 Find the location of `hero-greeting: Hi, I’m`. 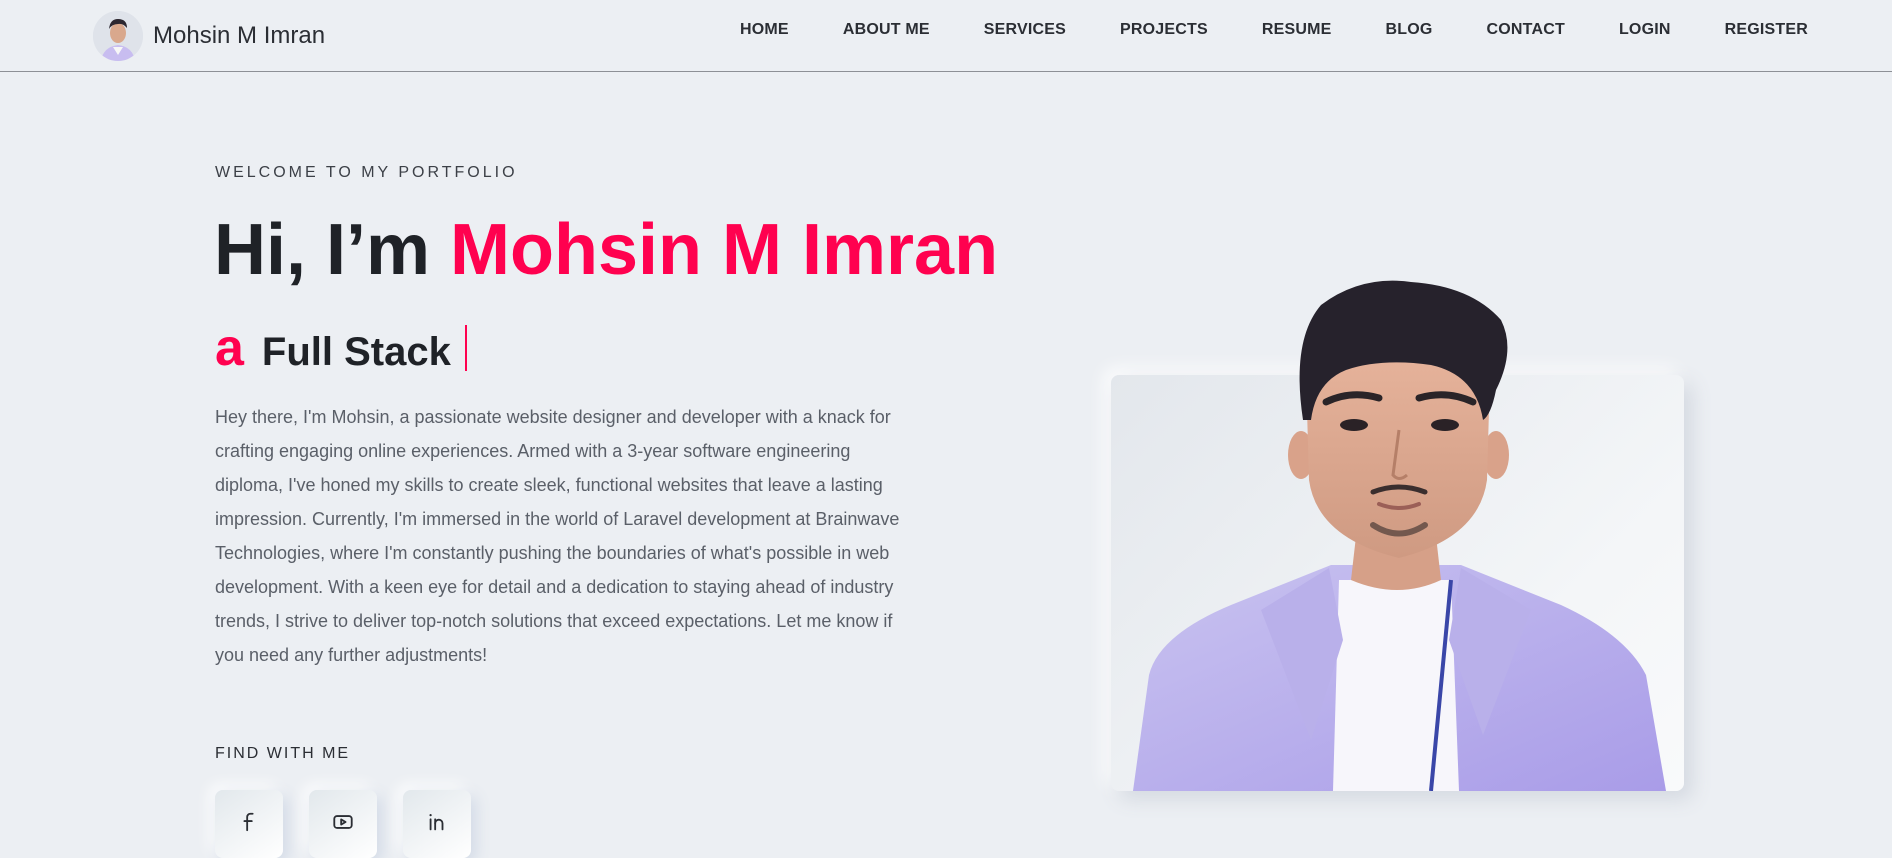

hero-greeting: Hi, I’m is located at coordinates (332, 250).